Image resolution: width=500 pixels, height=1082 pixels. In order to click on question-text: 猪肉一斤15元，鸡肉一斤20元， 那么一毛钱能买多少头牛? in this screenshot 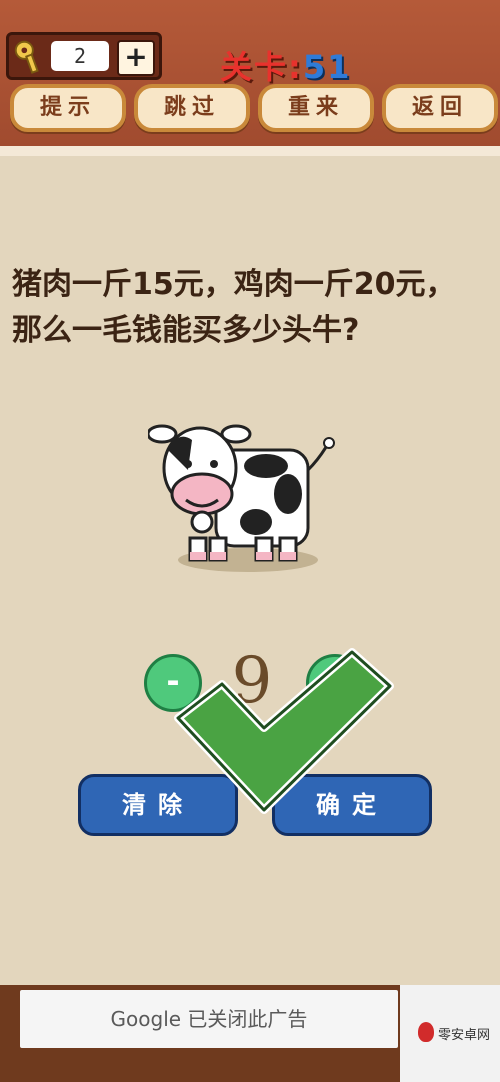, I will do `click(252, 308)`.